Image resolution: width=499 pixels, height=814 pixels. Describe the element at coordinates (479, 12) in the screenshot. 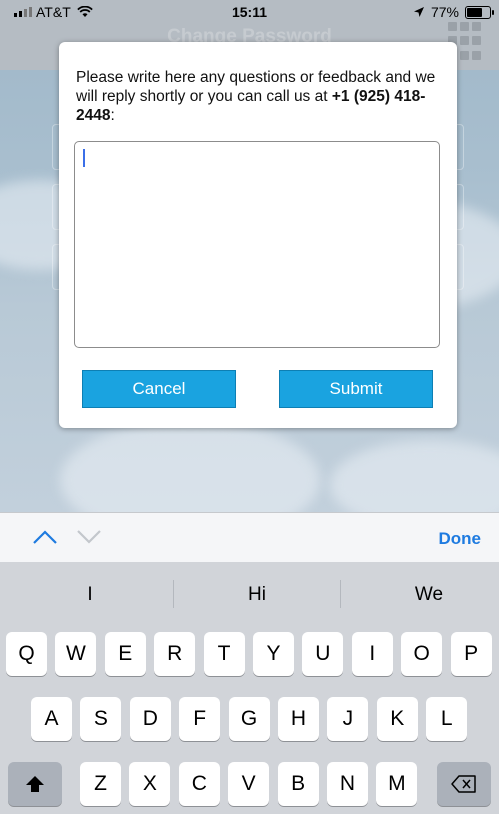

I see `battery-icon` at that location.